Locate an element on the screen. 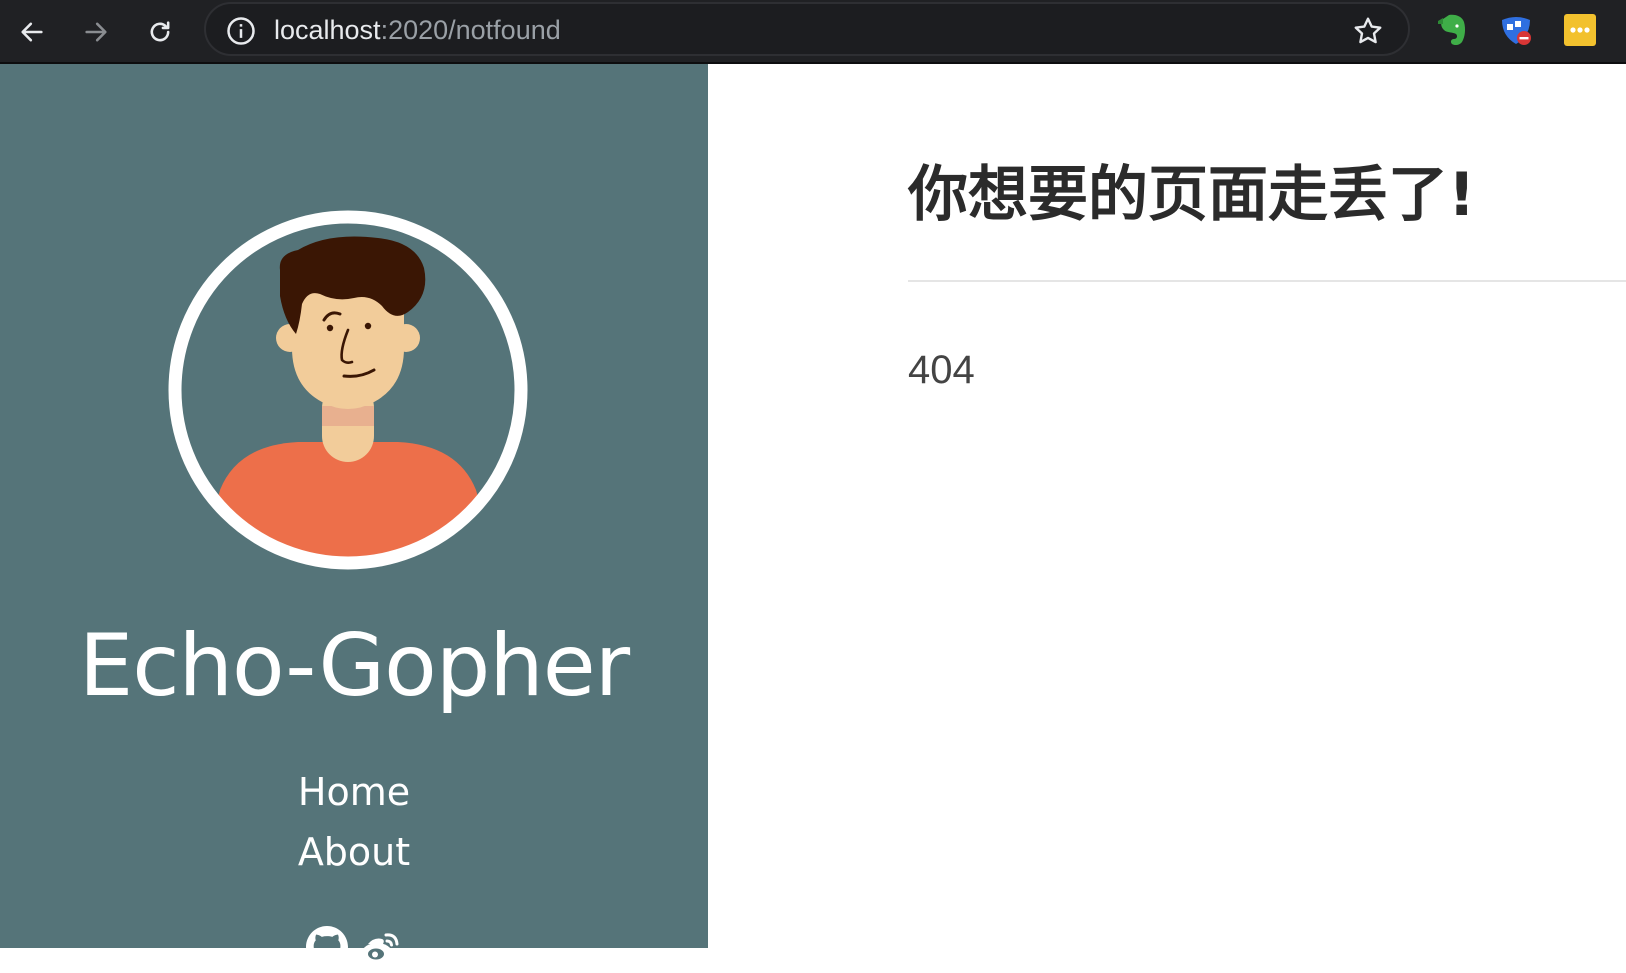  weibo-link is located at coordinates (381, 947).